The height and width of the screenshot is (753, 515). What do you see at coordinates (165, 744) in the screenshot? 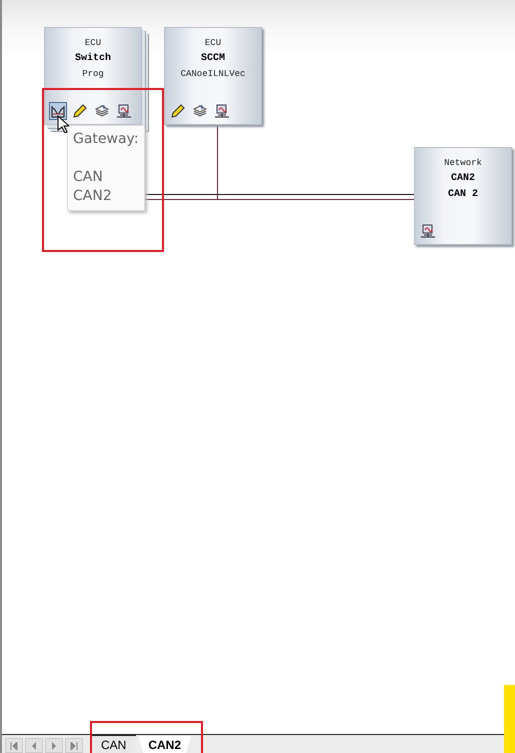
I see `sheet-tab: CAN2` at bounding box center [165, 744].